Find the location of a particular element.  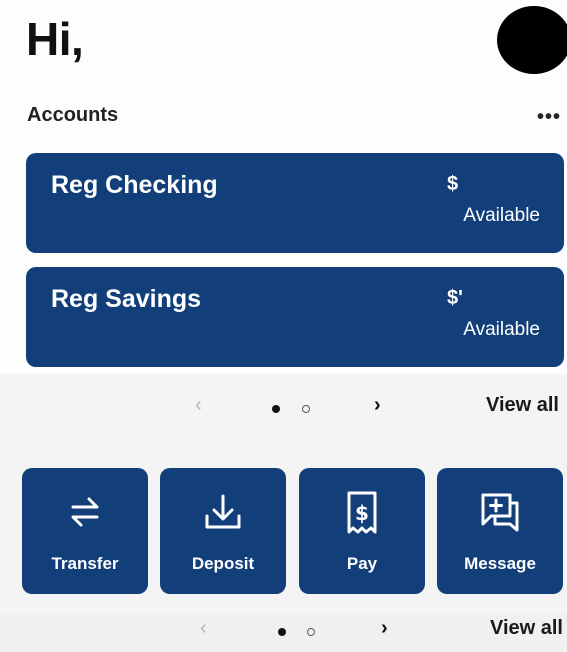

more-options-icon: ••• is located at coordinates (549, 117).